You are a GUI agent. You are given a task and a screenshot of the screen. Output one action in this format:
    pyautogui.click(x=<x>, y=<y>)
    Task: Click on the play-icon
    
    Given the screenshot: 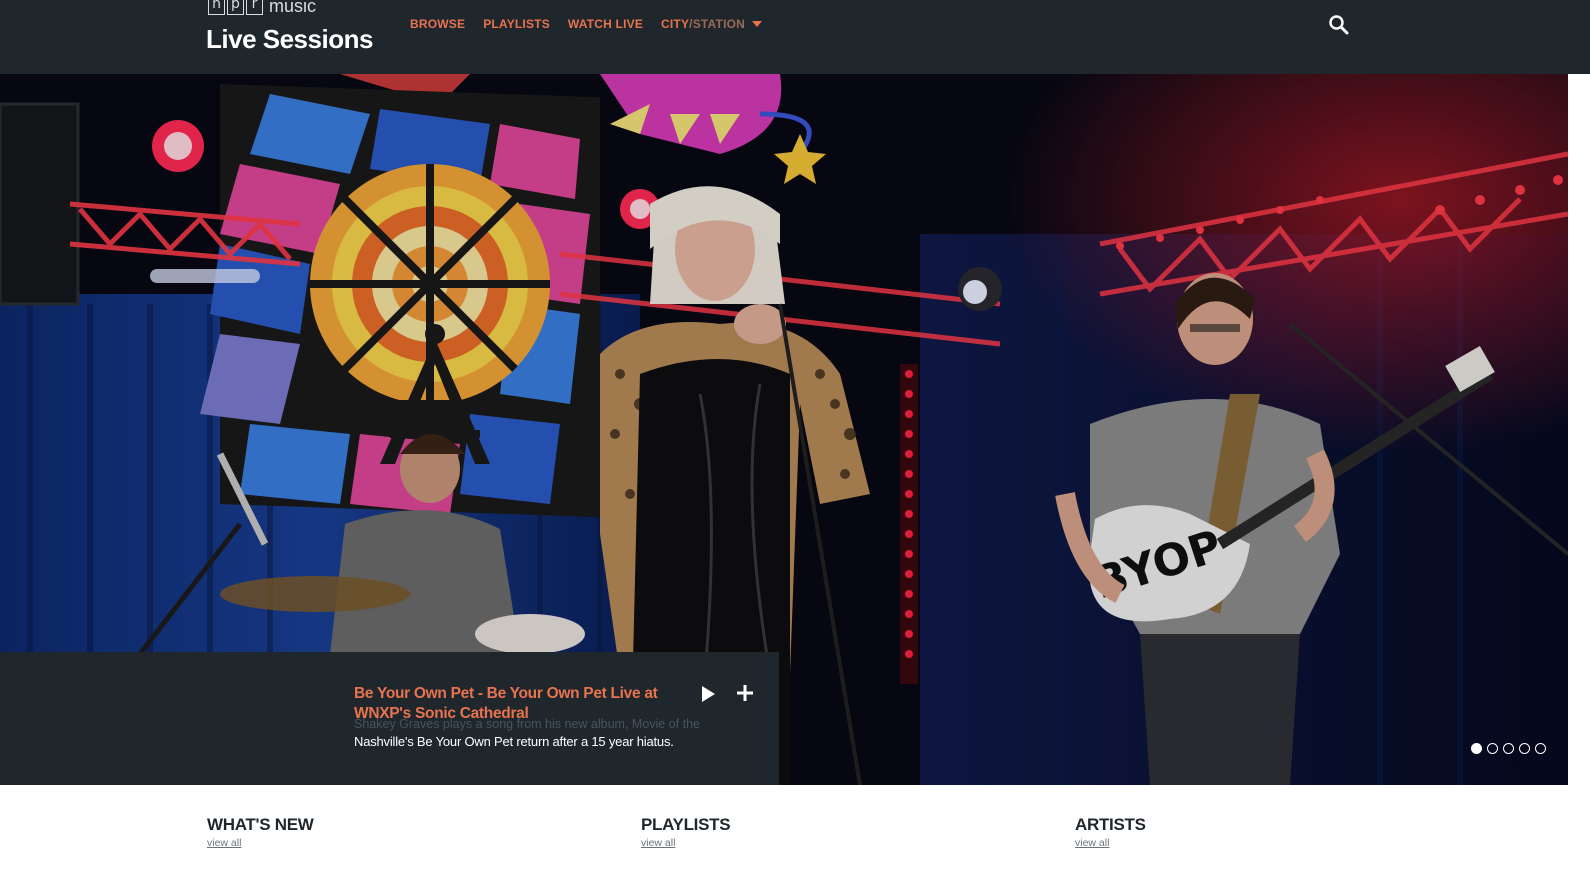 What is the action you would take?
    pyautogui.click(x=708, y=694)
    